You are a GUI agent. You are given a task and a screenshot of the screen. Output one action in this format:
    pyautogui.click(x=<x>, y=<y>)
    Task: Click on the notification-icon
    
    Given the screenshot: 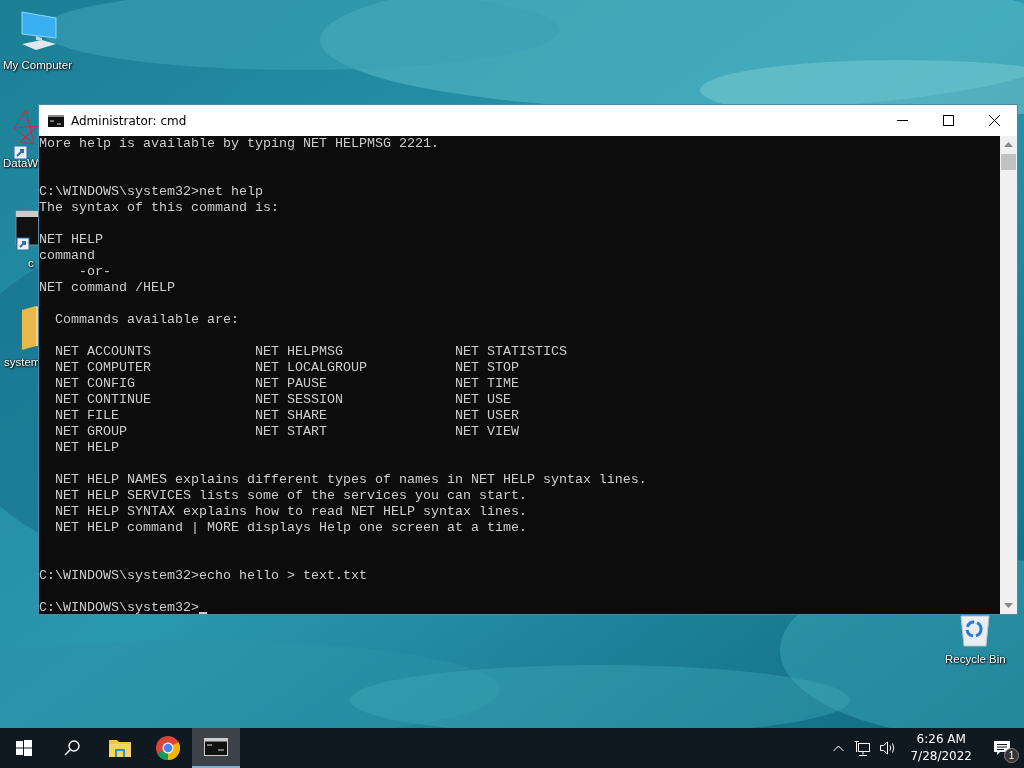 What is the action you would take?
    pyautogui.click(x=1002, y=748)
    